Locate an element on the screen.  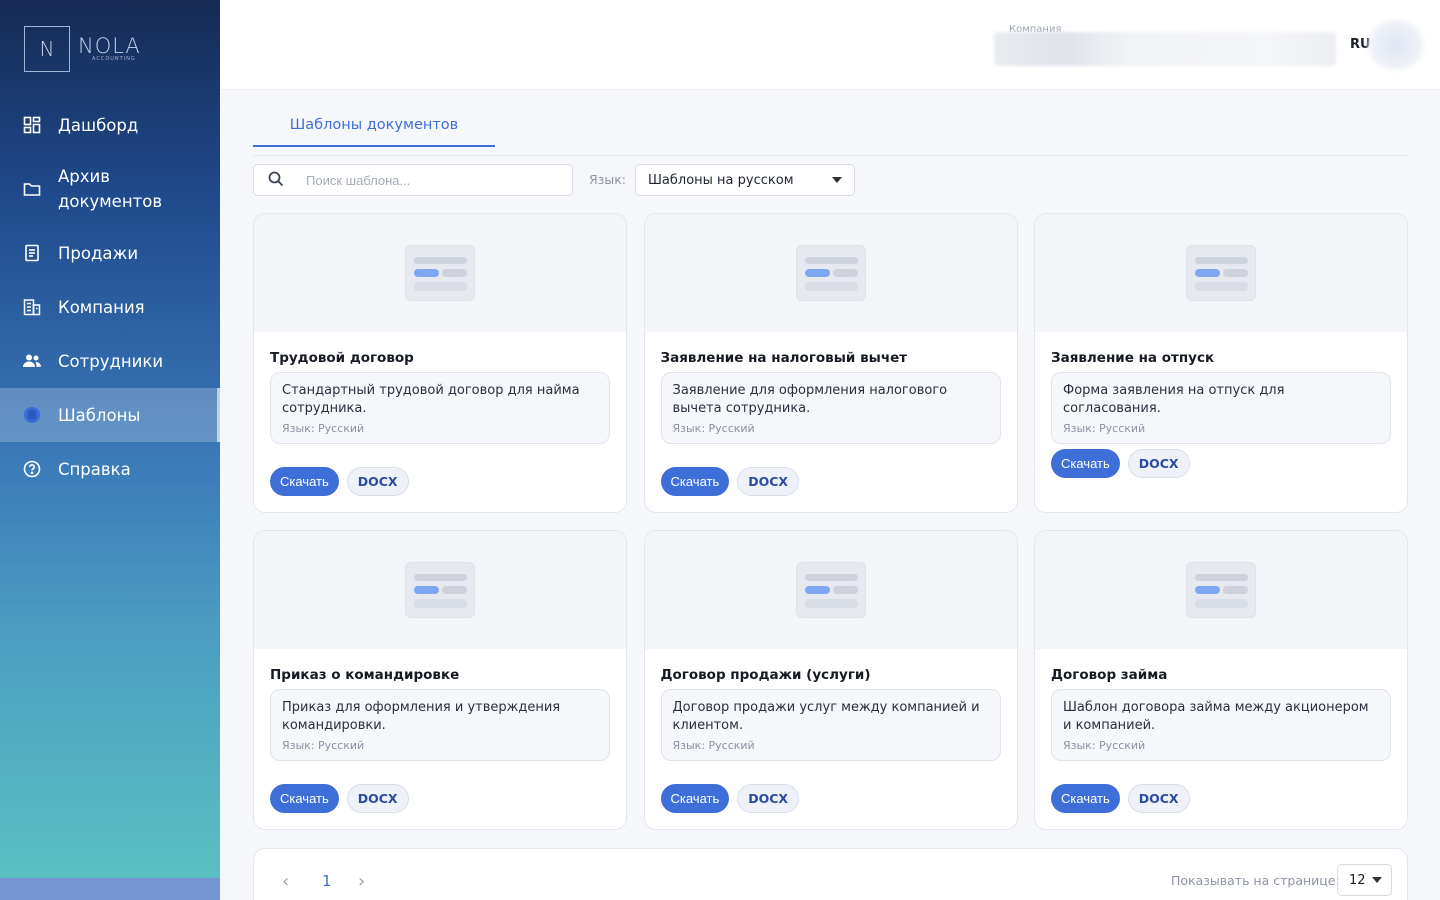
search-field is located at coordinates (413, 180).